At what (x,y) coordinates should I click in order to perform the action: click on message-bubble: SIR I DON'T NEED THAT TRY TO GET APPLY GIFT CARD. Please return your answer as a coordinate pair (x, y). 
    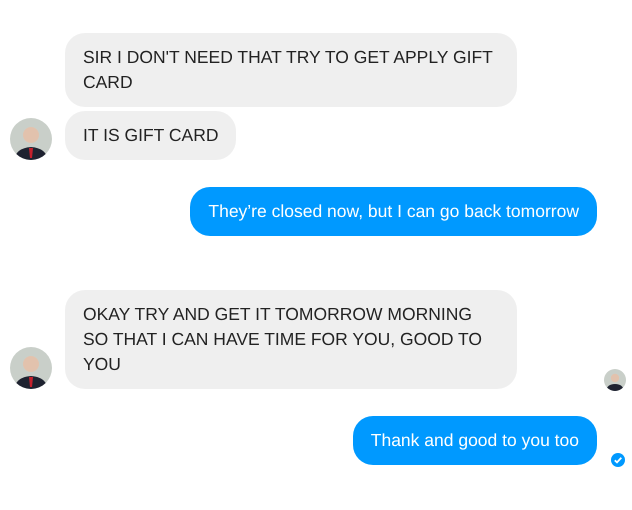
    Looking at the image, I should click on (291, 70).